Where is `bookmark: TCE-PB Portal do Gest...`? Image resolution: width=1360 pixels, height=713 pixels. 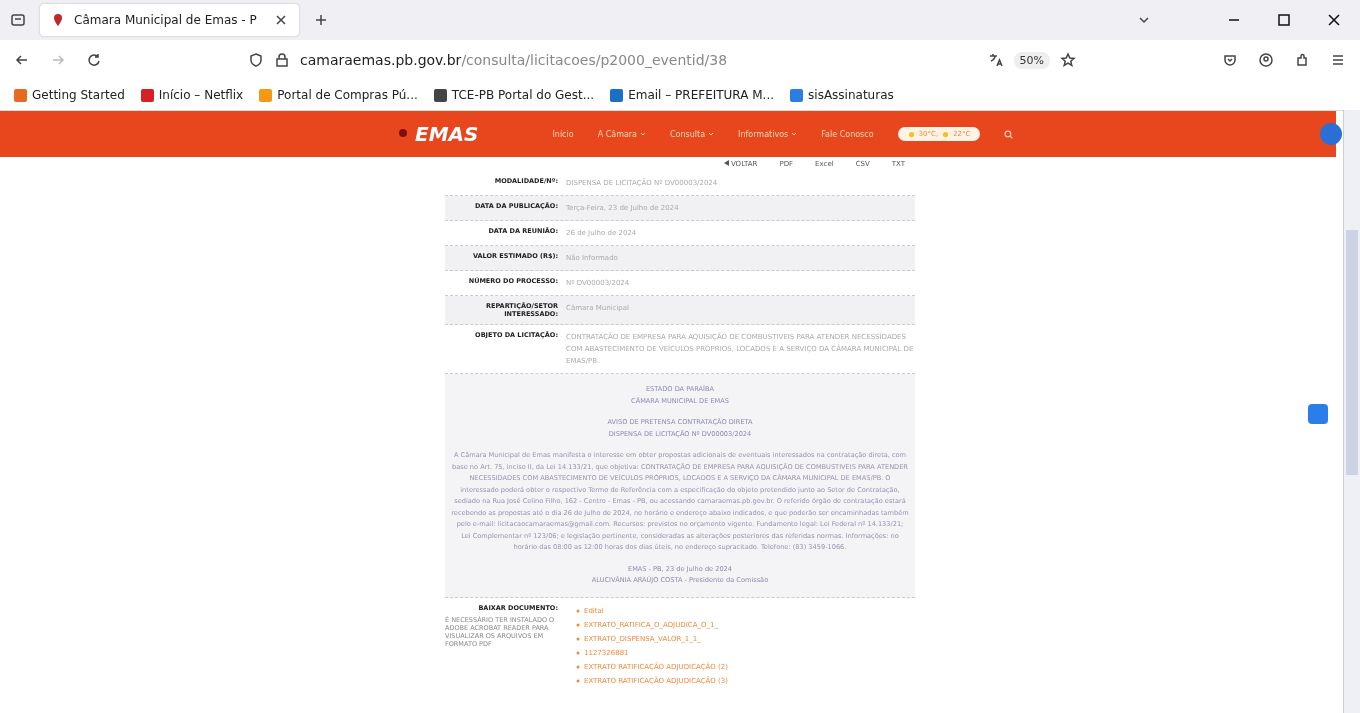
bookmark: TCE-PB Portal do Gest... is located at coordinates (514, 95).